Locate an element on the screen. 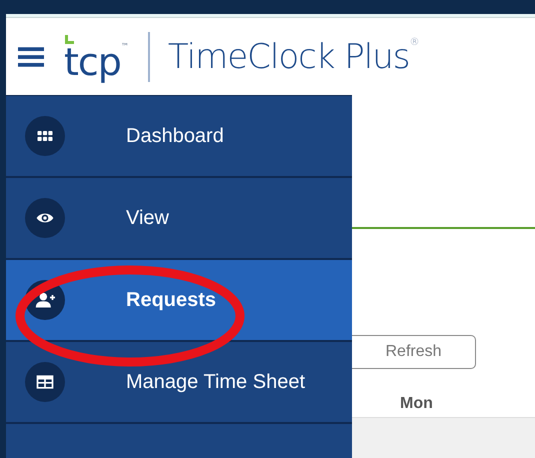 Image resolution: width=535 pixels, height=458 pixels. sidebar-item: Dashboard is located at coordinates (179, 137).